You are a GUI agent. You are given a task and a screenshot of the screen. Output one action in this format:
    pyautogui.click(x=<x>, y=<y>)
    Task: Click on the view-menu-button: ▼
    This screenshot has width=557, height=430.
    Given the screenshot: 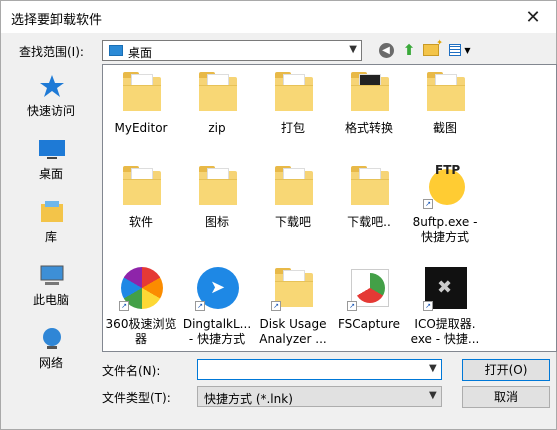 What is the action you would take?
    pyautogui.click(x=460, y=50)
    